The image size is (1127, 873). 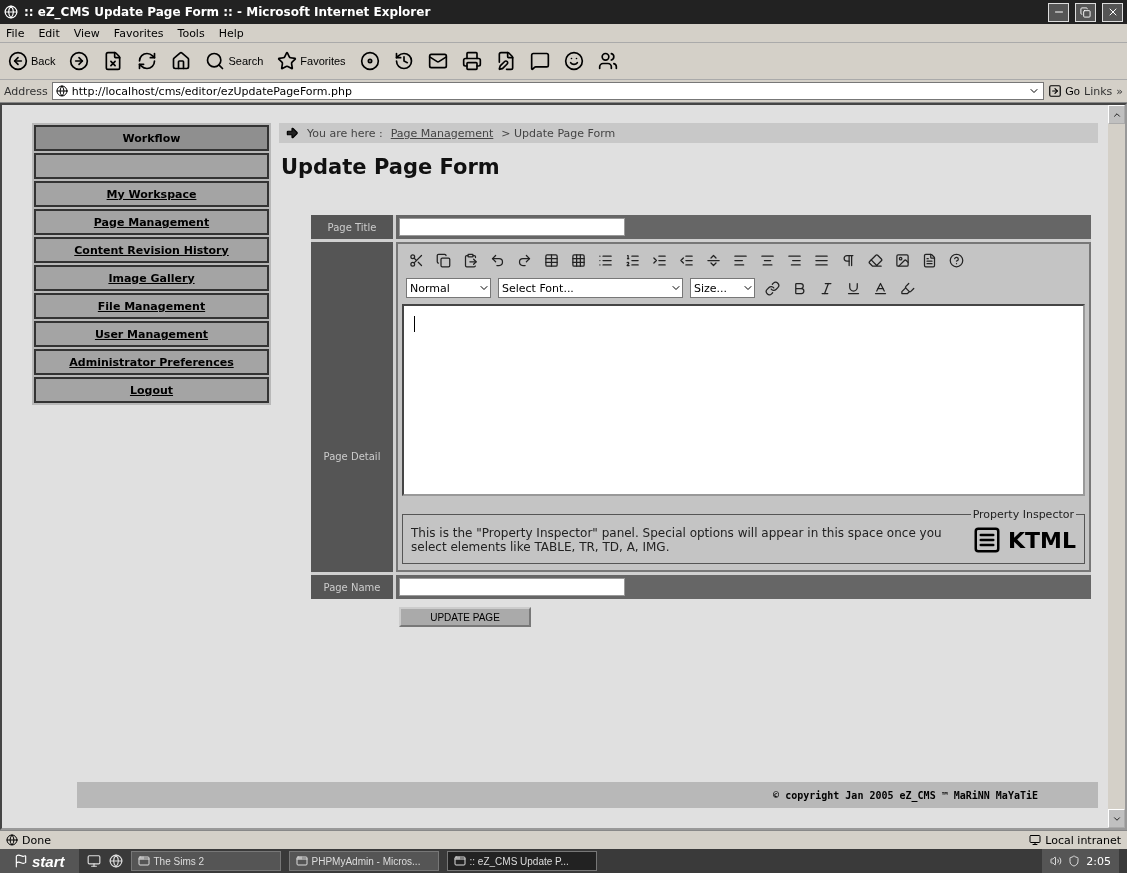 What do you see at coordinates (987, 540) in the screenshot?
I see `logo-icon` at bounding box center [987, 540].